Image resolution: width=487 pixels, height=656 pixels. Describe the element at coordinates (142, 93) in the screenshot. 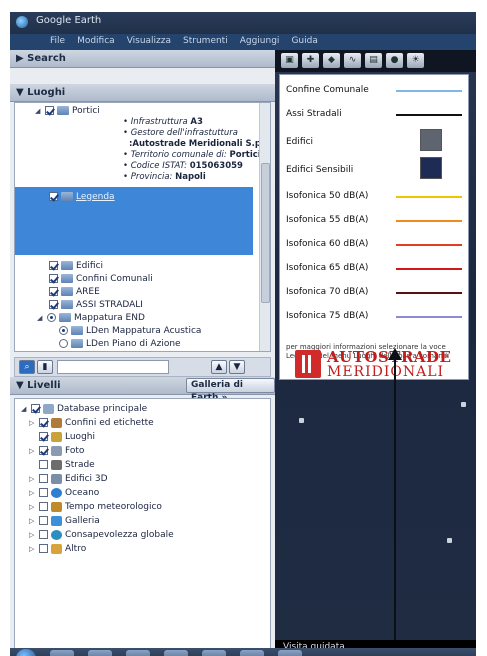

I see `places-panel-header: ▼ Luoghi` at that location.